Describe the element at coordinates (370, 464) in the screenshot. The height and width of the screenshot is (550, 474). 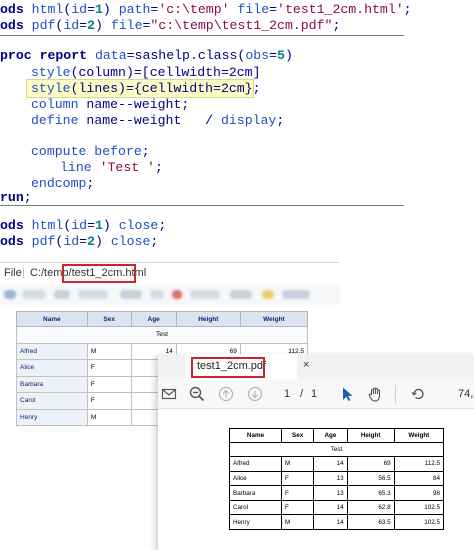
I see `table-cell: 69` at that location.